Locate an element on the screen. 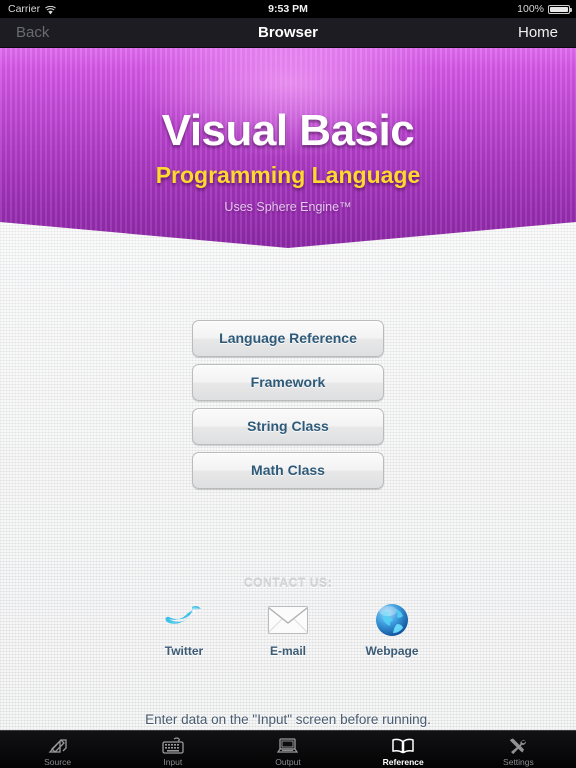 The height and width of the screenshot is (768, 576). tab-input: Input is located at coordinates (172, 749).